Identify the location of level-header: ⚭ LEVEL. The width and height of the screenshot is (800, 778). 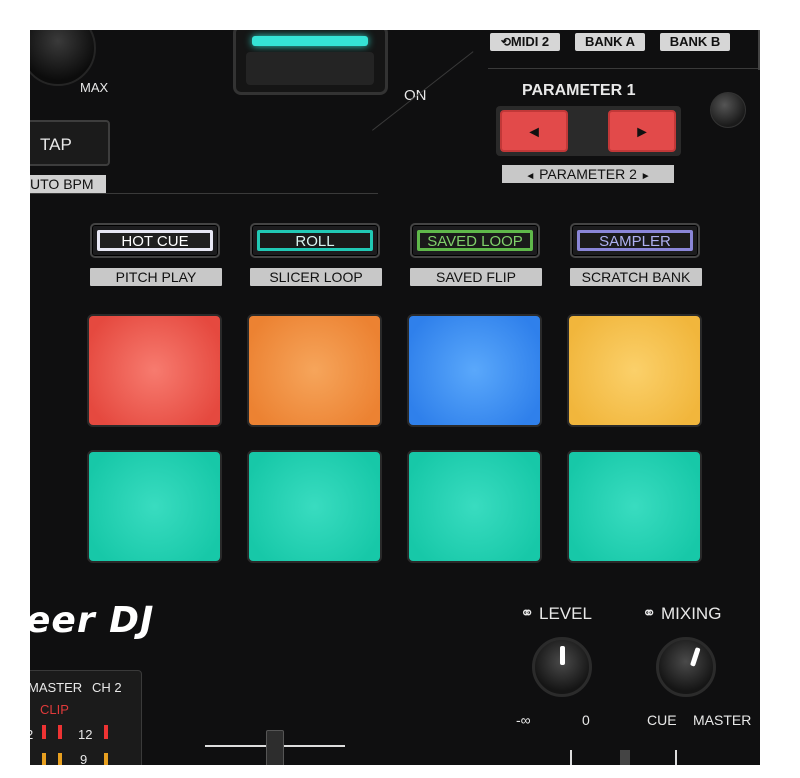
(556, 614).